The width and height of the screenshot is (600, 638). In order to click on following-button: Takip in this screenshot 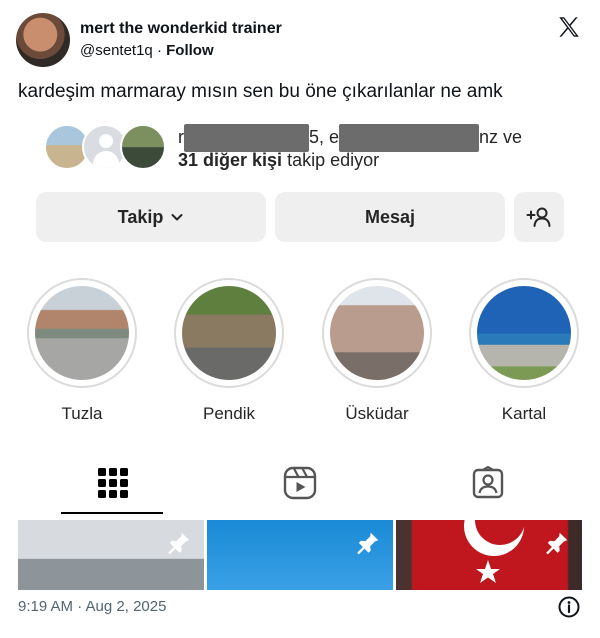, I will do `click(151, 217)`.